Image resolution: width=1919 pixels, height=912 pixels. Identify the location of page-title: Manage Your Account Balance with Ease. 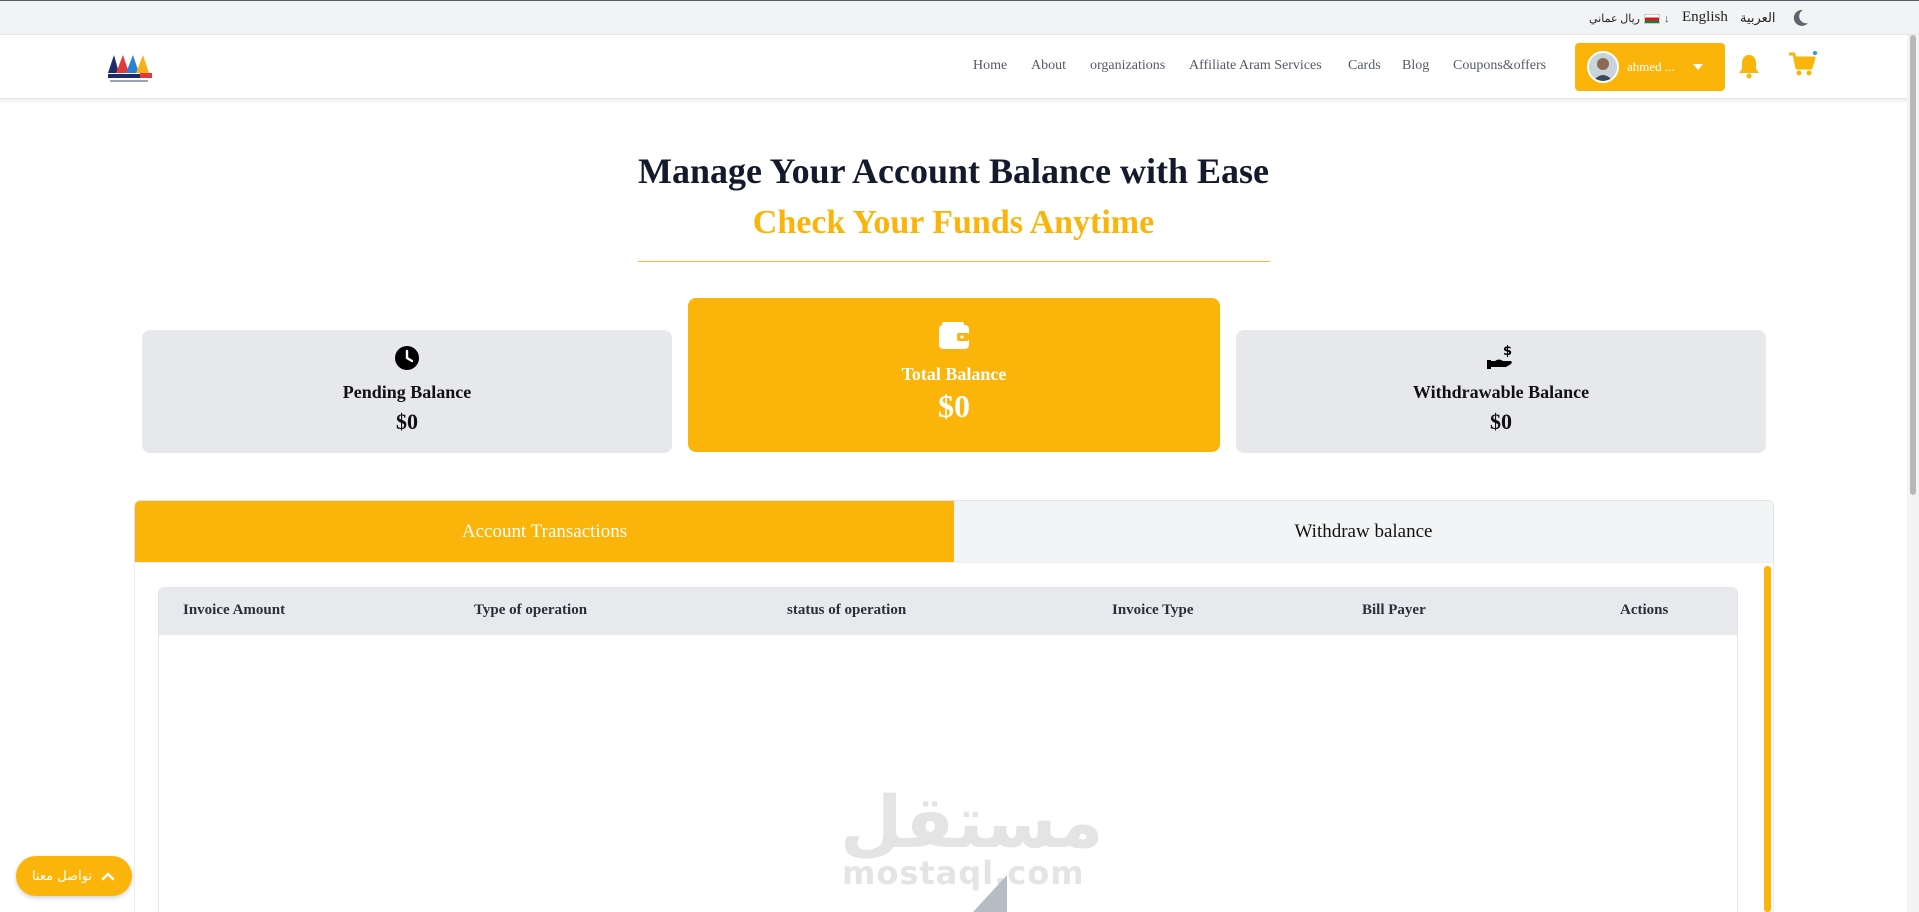
(953, 171).